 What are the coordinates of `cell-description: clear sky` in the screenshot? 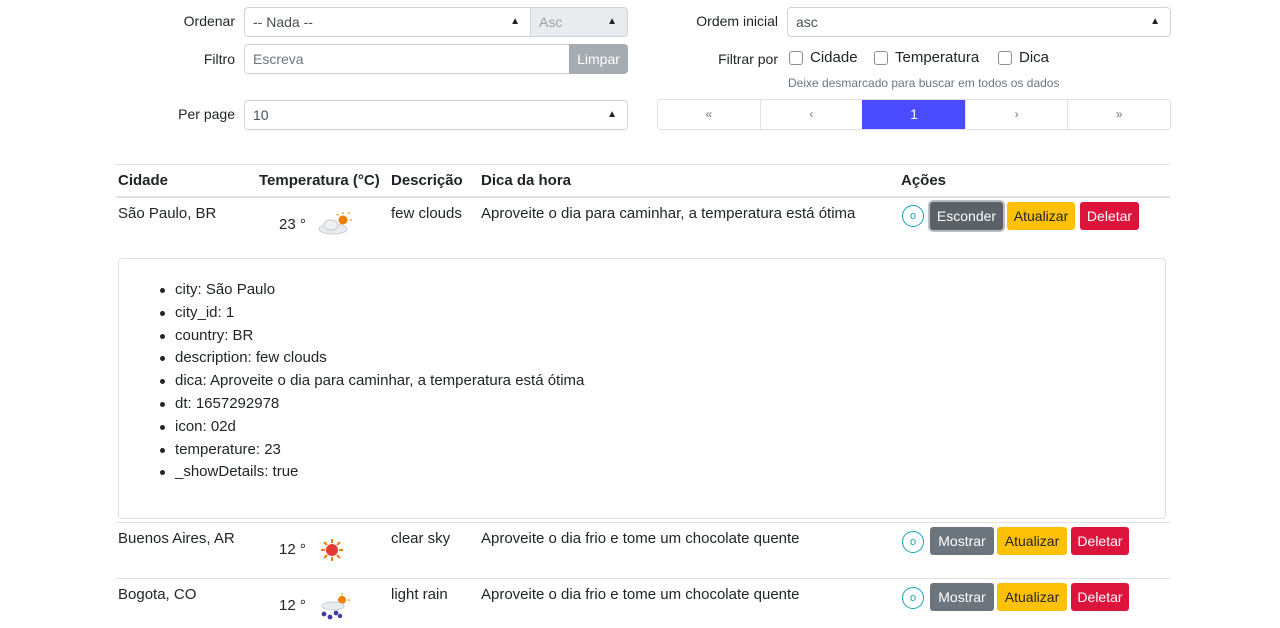 It's located at (421, 538).